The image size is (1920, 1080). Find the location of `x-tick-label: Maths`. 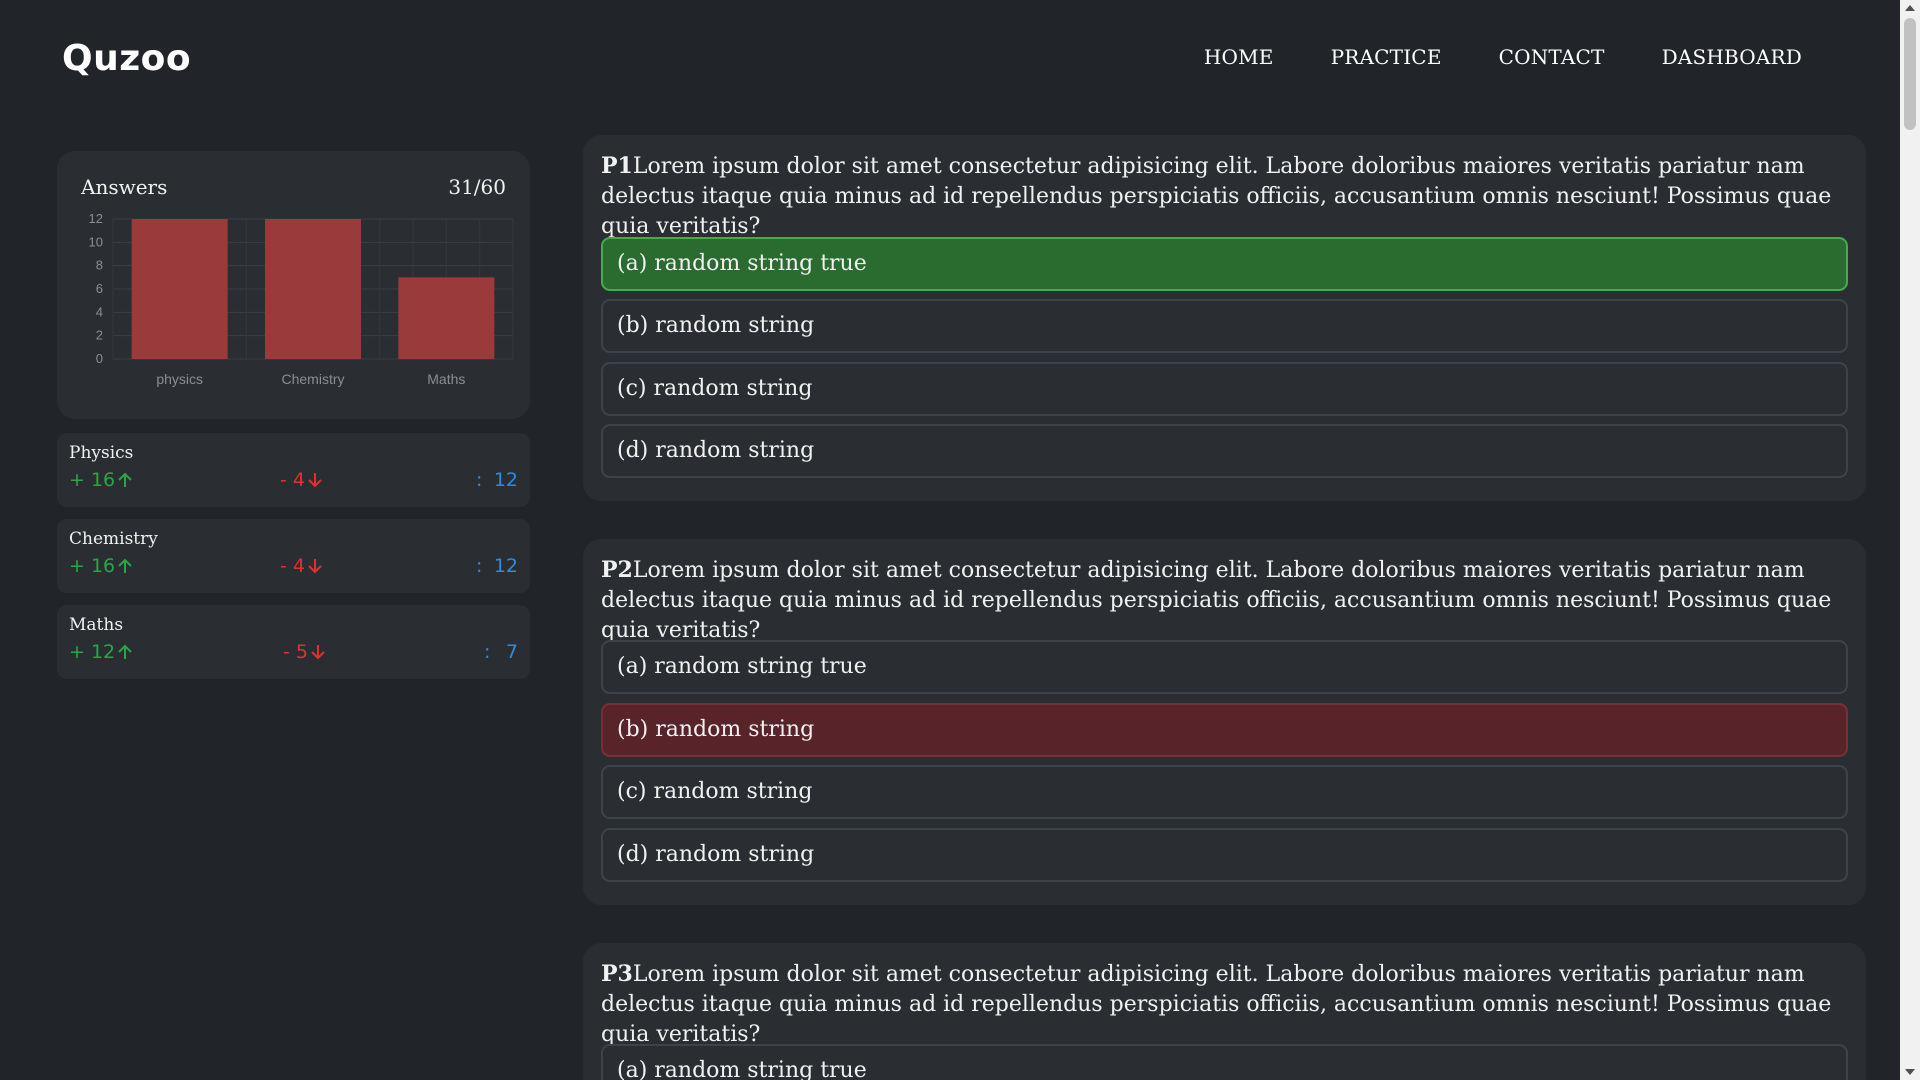

x-tick-label: Maths is located at coordinates (446, 379).